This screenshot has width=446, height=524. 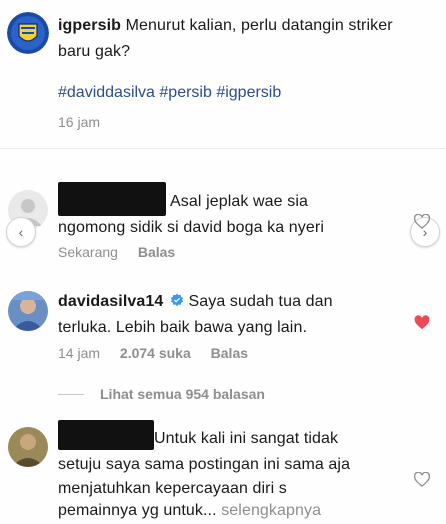 What do you see at coordinates (182, 394) in the screenshot?
I see `view-replies-button: Lihat semua 954 balasan` at bounding box center [182, 394].